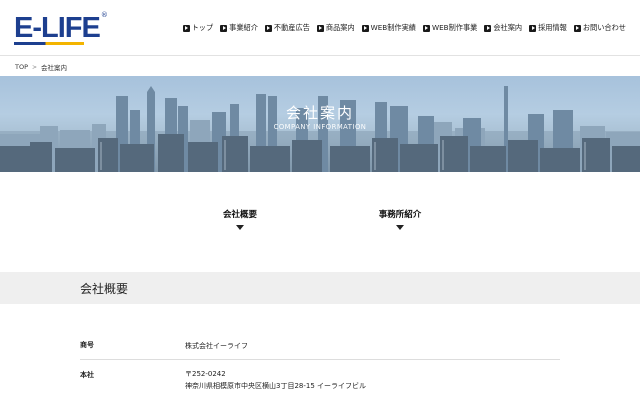 This screenshot has height=400, width=640. I want to click on nav-item-products: 商品案内, so click(335, 28).